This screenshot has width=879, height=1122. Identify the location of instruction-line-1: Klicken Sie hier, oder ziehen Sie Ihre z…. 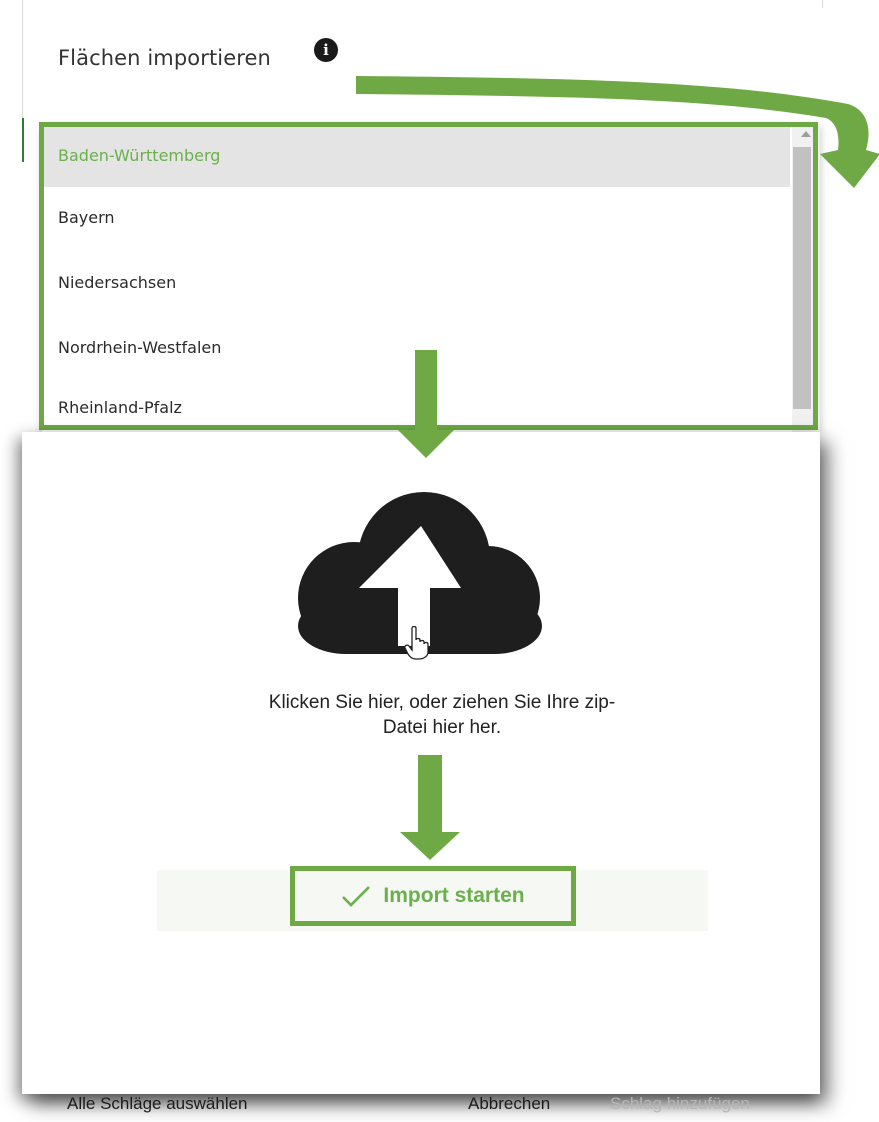
(442, 702).